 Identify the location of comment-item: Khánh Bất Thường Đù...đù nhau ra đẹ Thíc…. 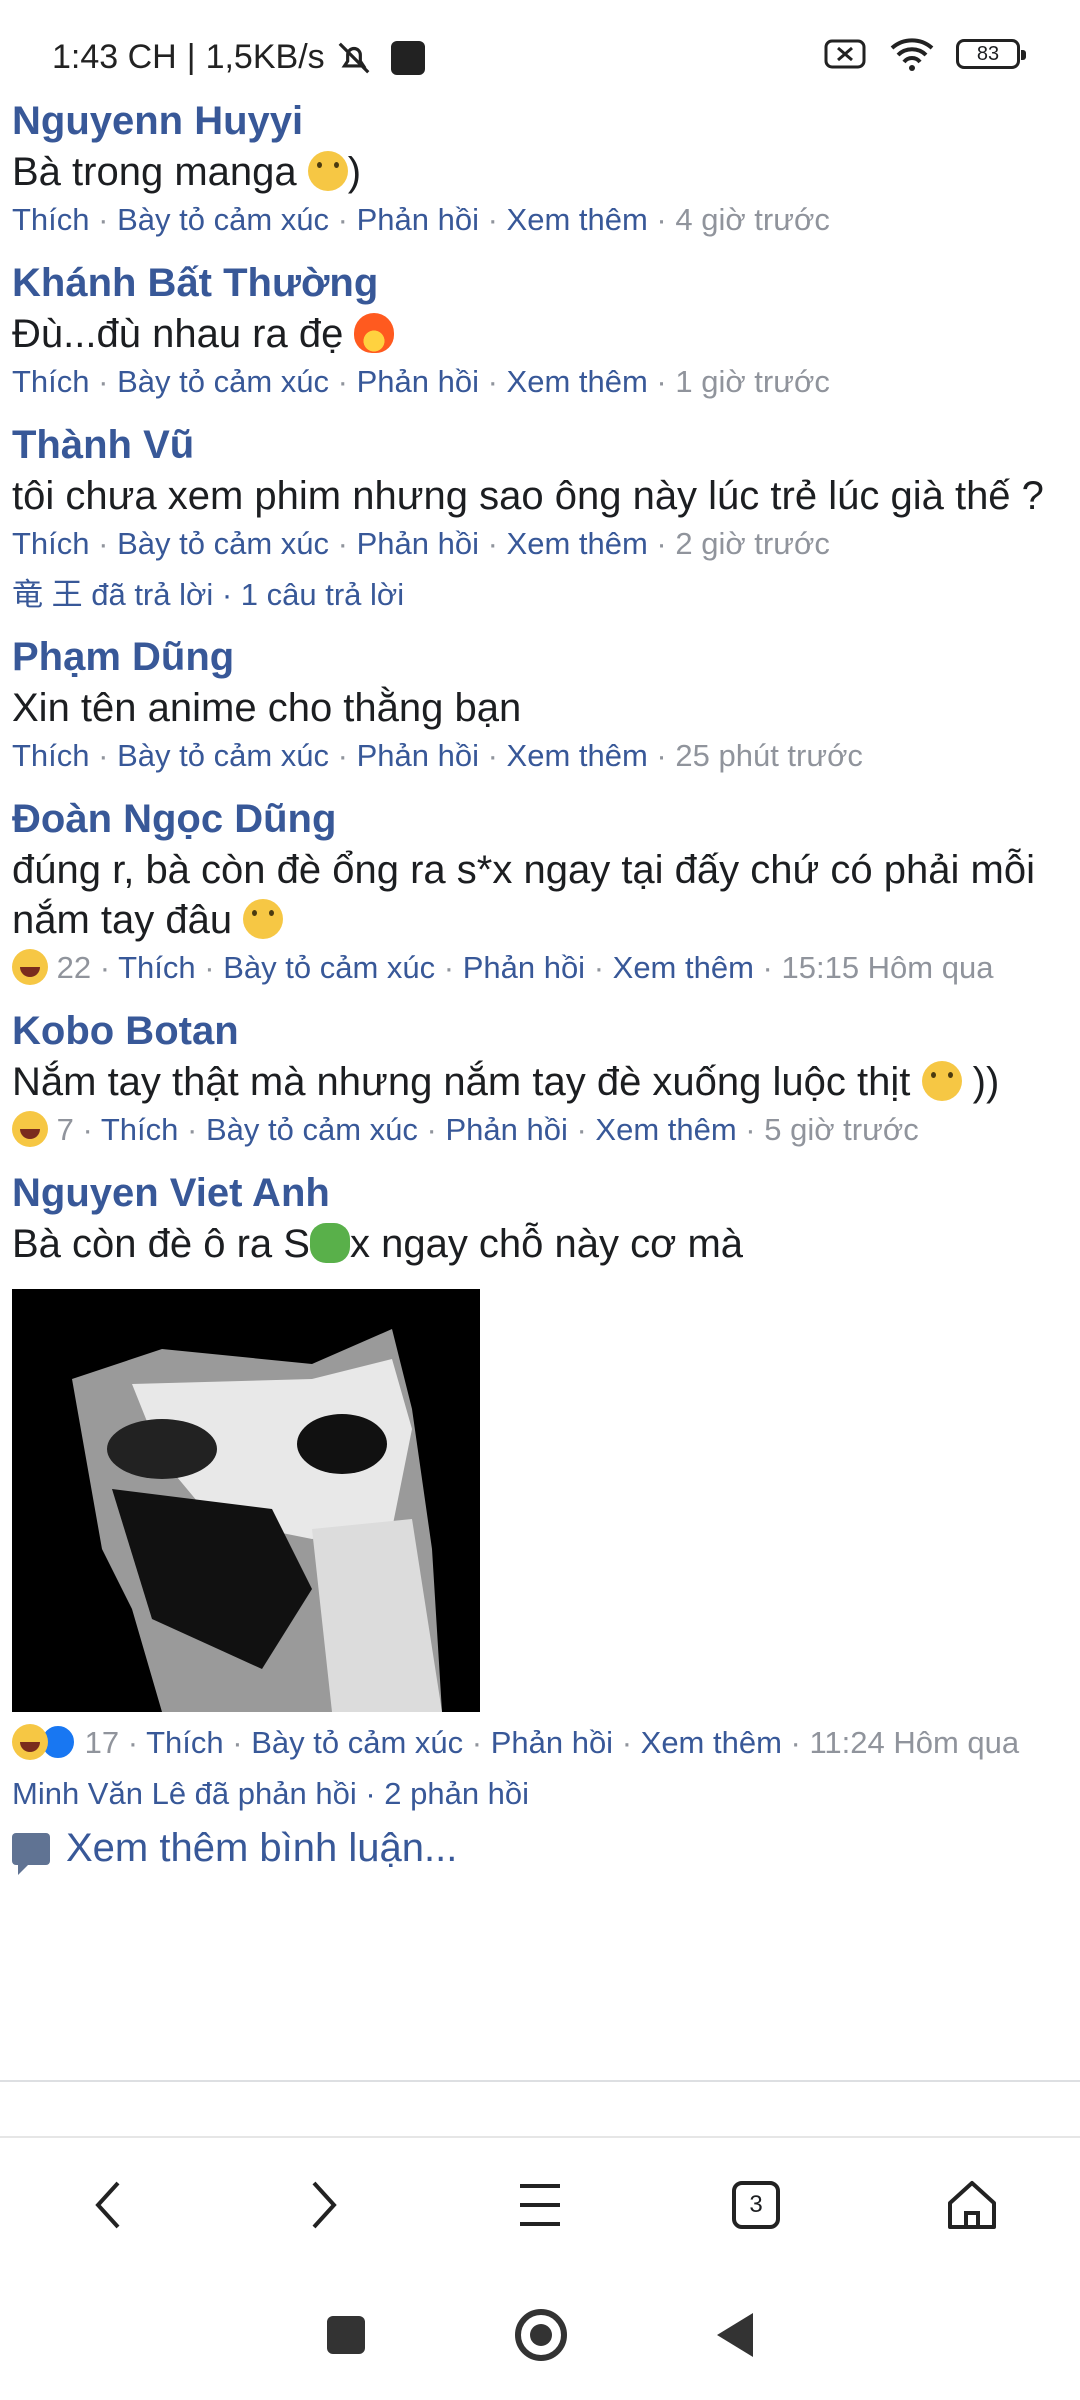
(540, 331).